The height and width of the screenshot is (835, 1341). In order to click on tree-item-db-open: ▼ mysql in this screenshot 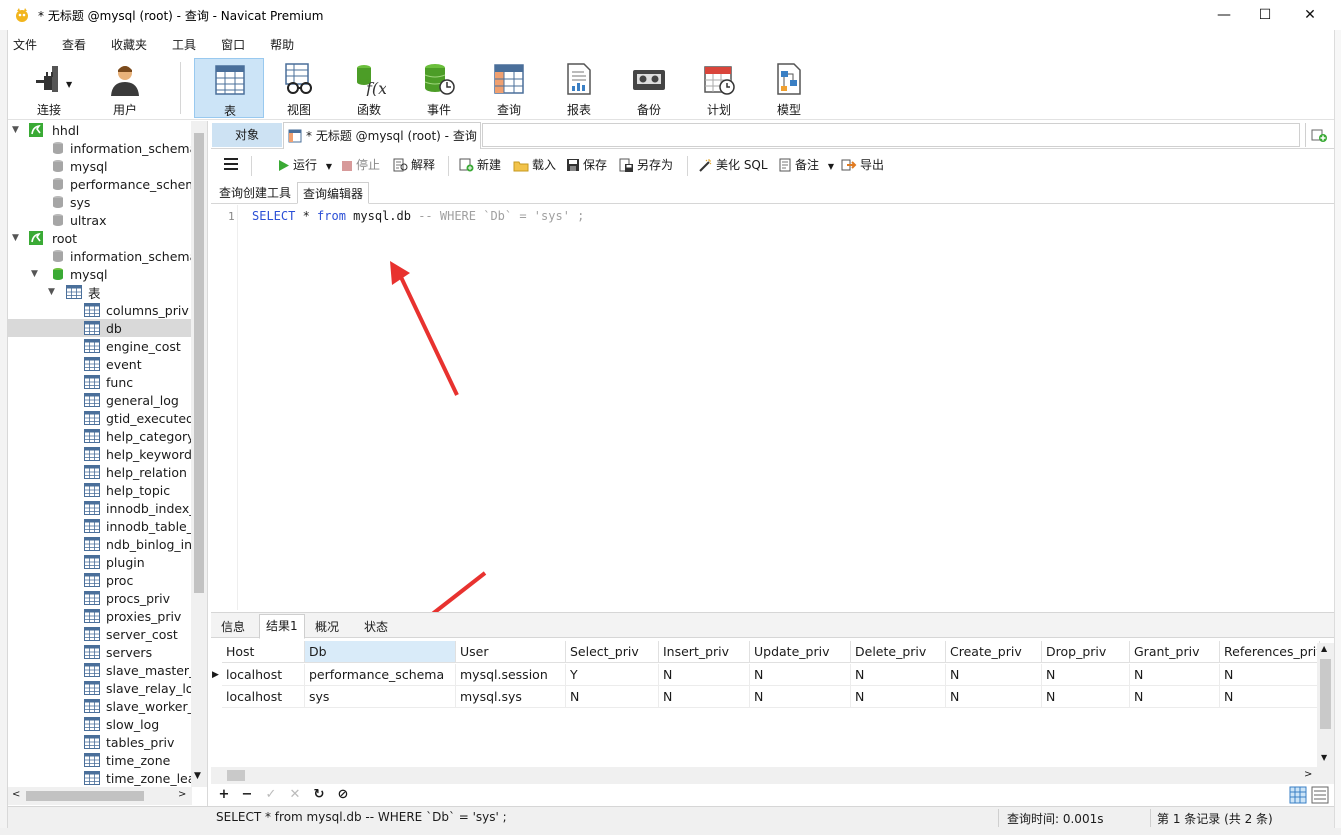, I will do `click(99, 274)`.